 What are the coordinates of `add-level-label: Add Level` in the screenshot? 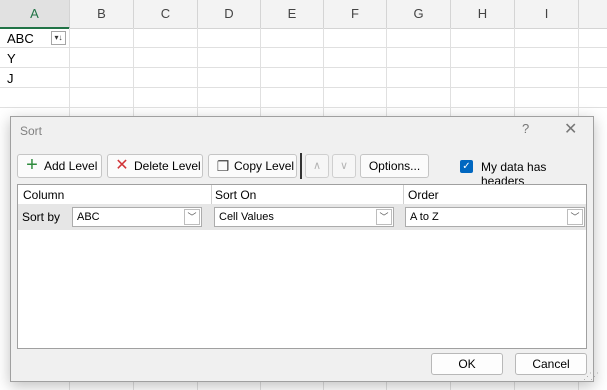 It's located at (71, 166).